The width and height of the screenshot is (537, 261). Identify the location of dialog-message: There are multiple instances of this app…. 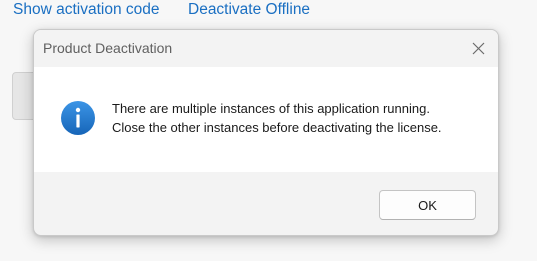
(277, 118).